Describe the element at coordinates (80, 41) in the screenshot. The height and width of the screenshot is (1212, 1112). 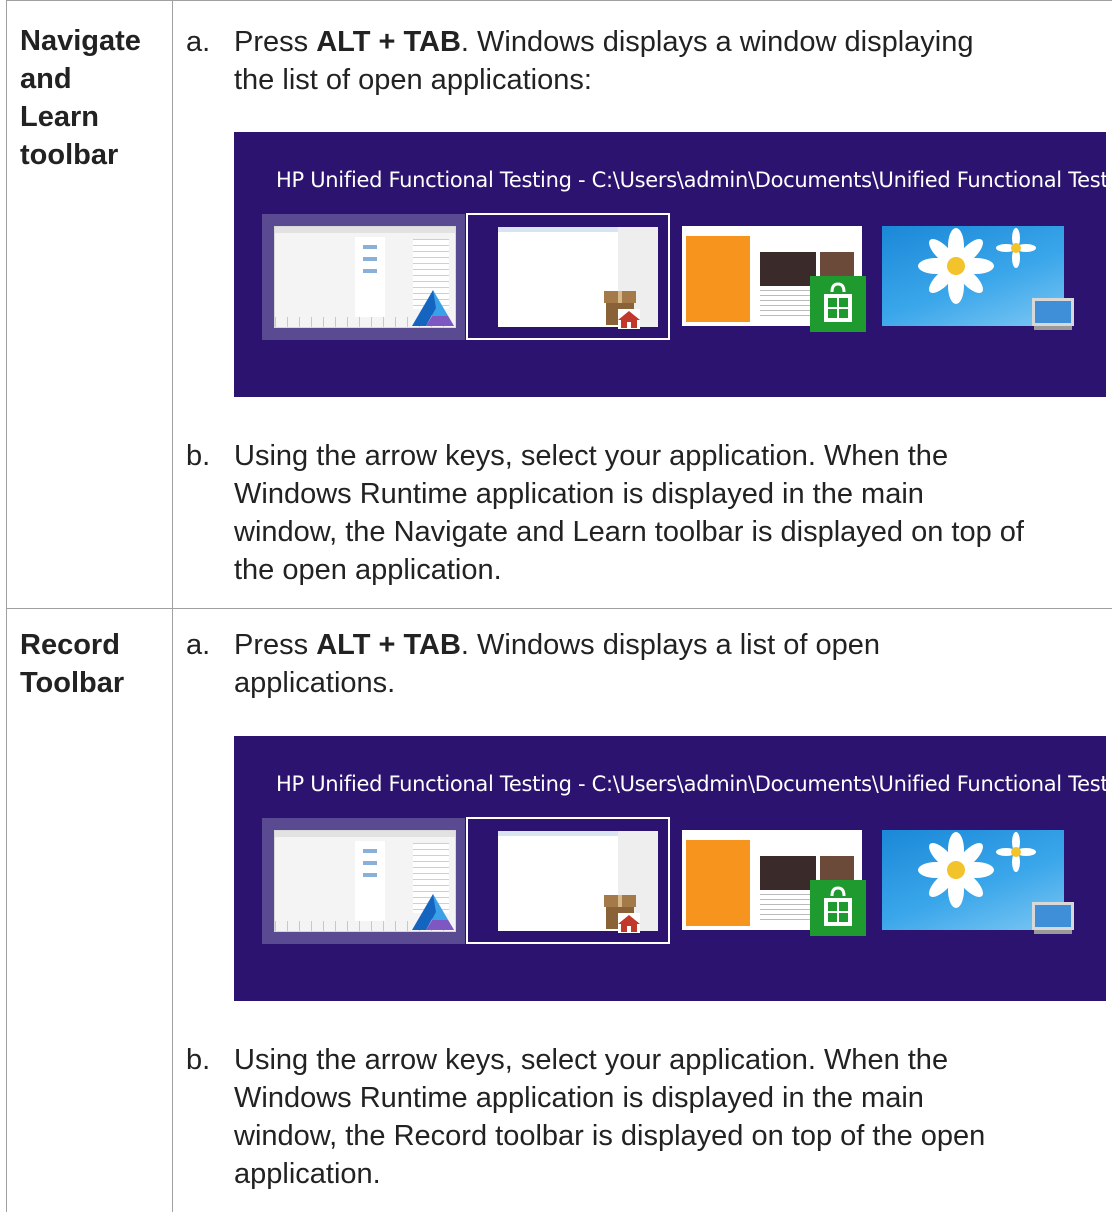
I see `row-heading-line: Navigate` at that location.